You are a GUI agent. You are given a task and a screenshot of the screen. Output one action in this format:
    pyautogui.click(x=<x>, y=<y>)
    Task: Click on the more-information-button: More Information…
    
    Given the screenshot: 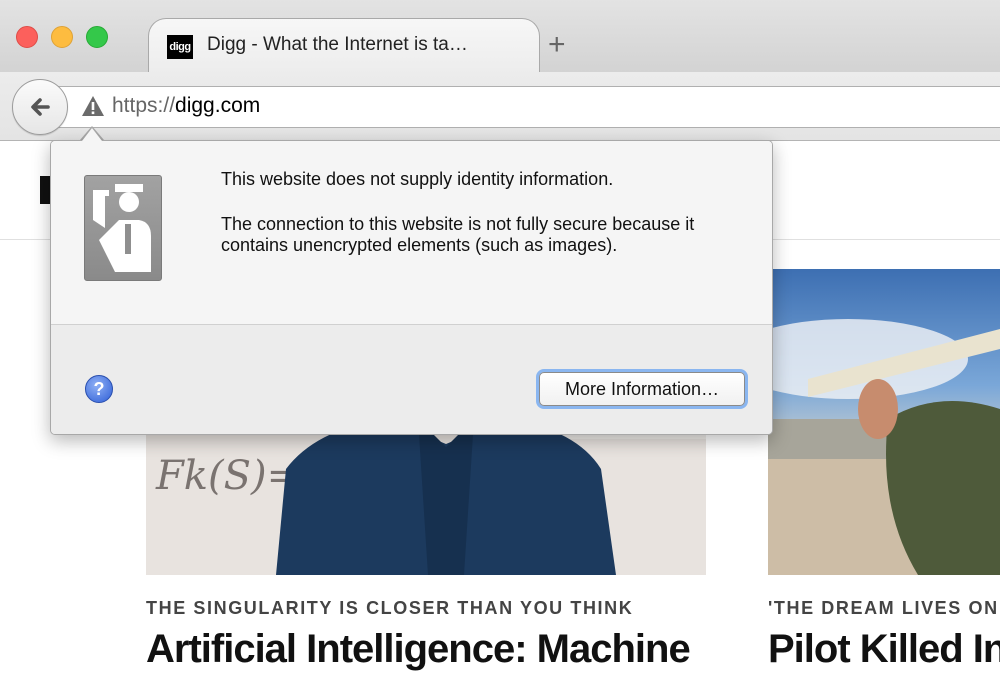 What is the action you would take?
    pyautogui.click(x=642, y=389)
    